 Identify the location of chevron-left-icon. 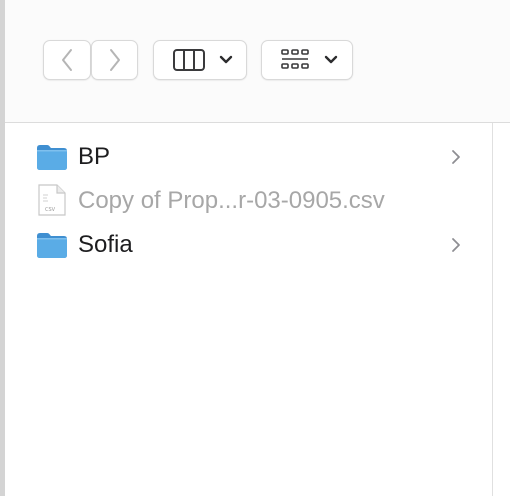
(67, 60).